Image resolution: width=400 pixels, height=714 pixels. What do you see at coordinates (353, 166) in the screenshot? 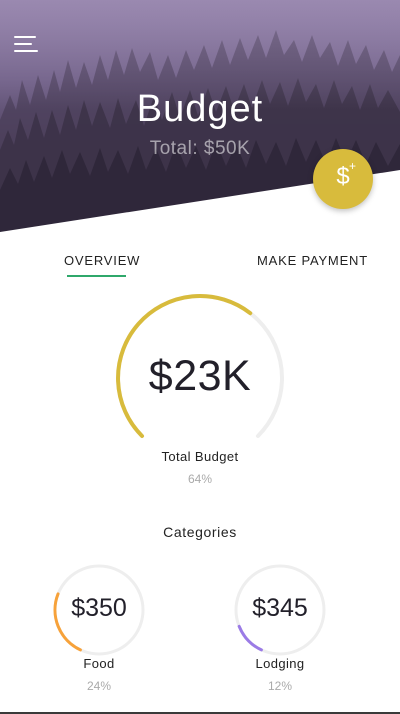
I see `plus-icon: +` at bounding box center [353, 166].